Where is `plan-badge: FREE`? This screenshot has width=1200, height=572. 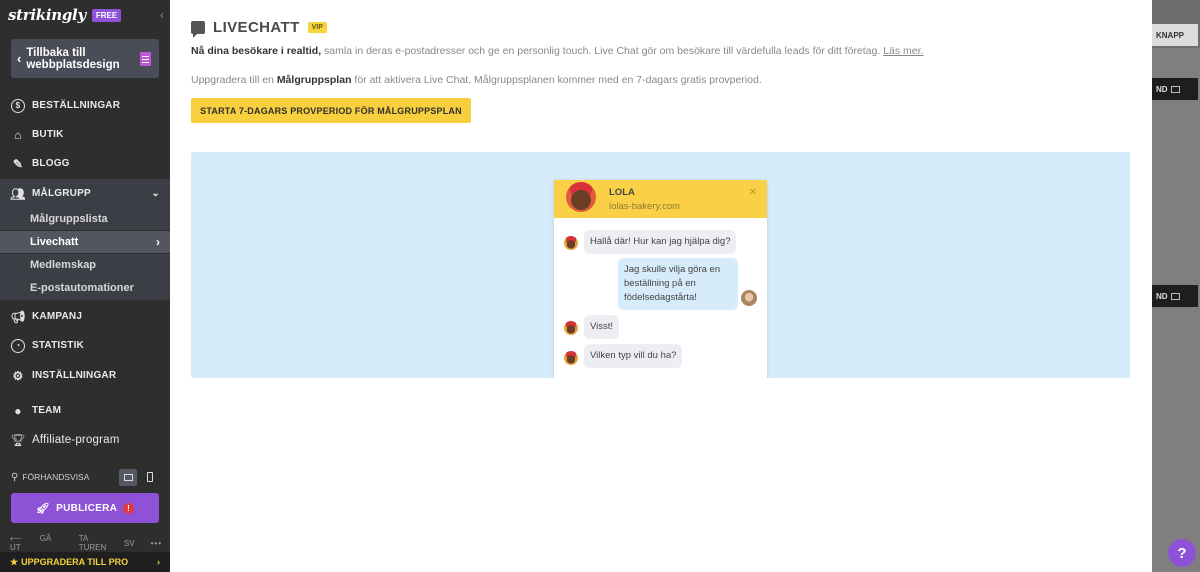
plan-badge: FREE is located at coordinates (106, 15).